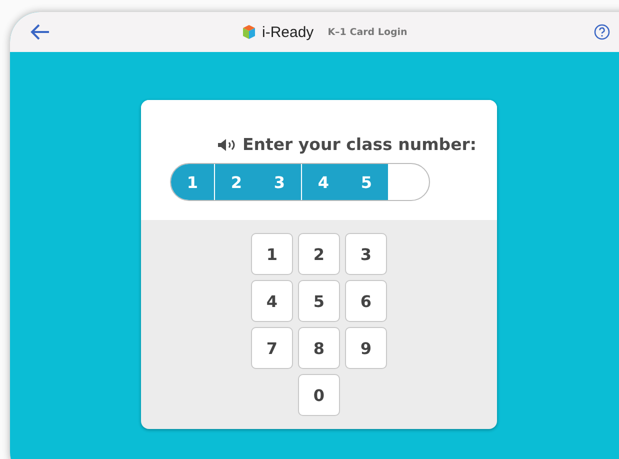 The image size is (619, 459). What do you see at coordinates (40, 32) in the screenshot?
I see `back-arrow-icon` at bounding box center [40, 32].